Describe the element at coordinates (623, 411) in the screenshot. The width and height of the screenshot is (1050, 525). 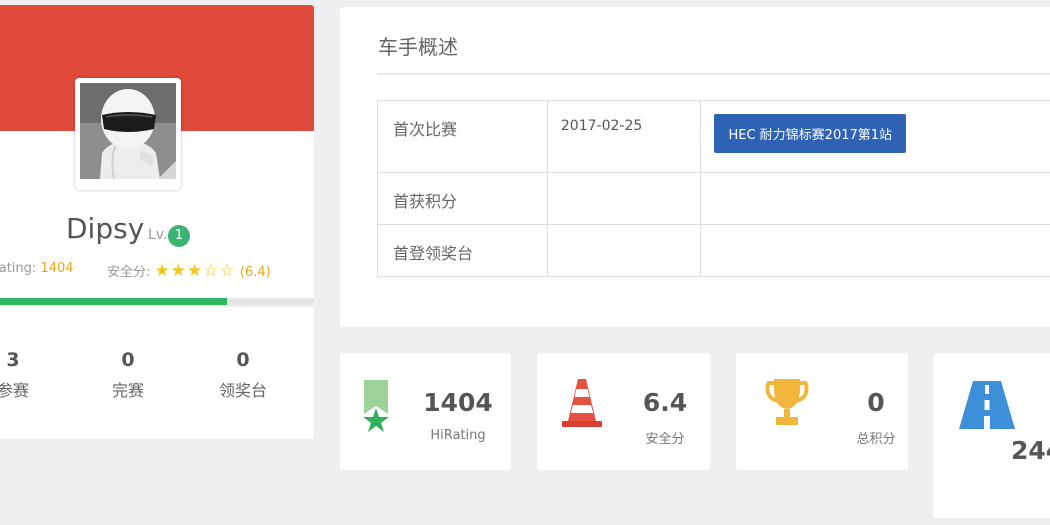
I see `stat-card-safety: 6.4 安全分` at that location.